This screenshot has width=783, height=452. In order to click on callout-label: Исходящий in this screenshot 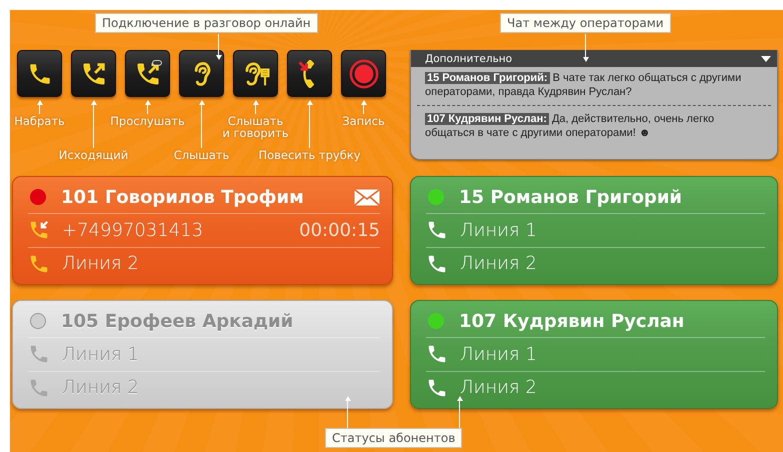, I will do `click(93, 155)`.